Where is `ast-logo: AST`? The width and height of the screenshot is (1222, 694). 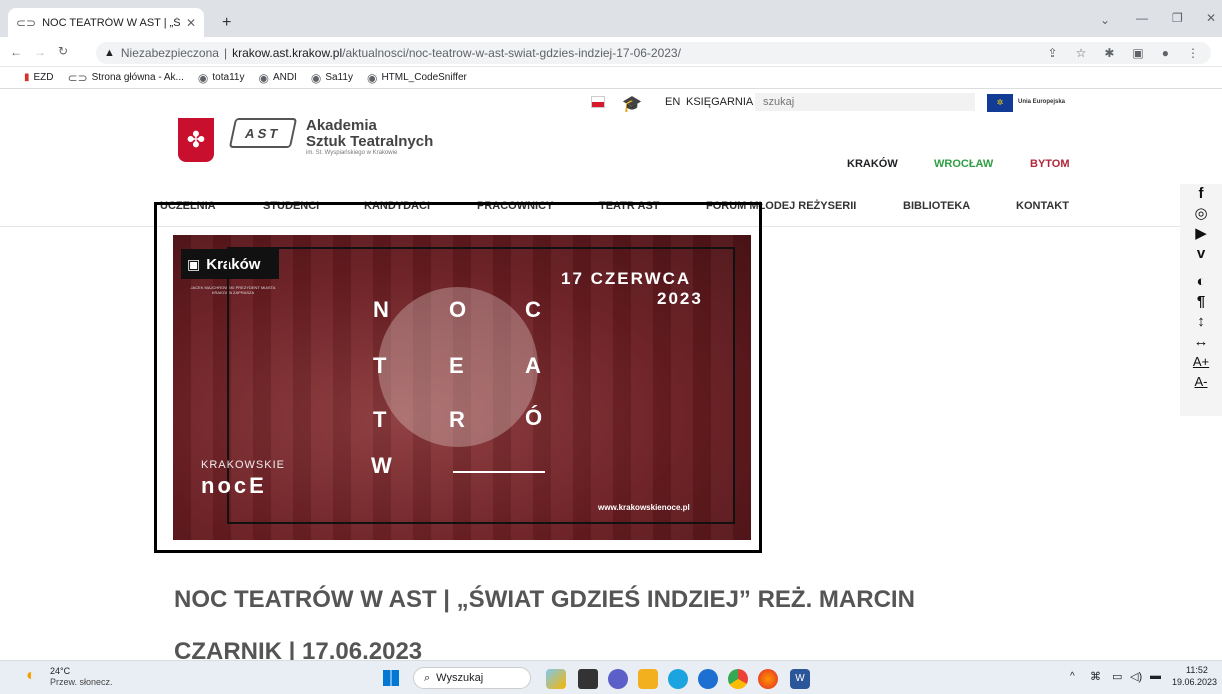
ast-logo: AST is located at coordinates (263, 133).